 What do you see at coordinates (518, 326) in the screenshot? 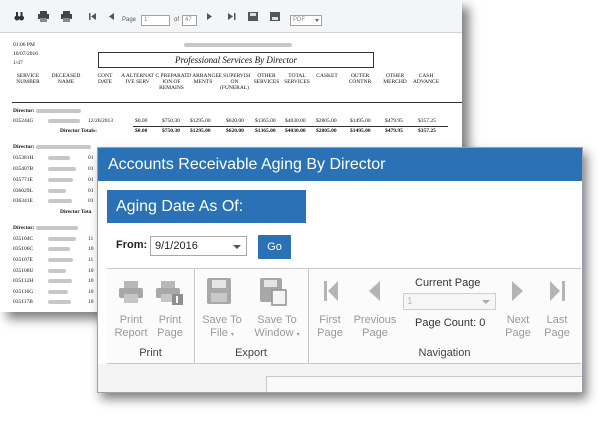
I see `next-page-label: Next Page` at bounding box center [518, 326].